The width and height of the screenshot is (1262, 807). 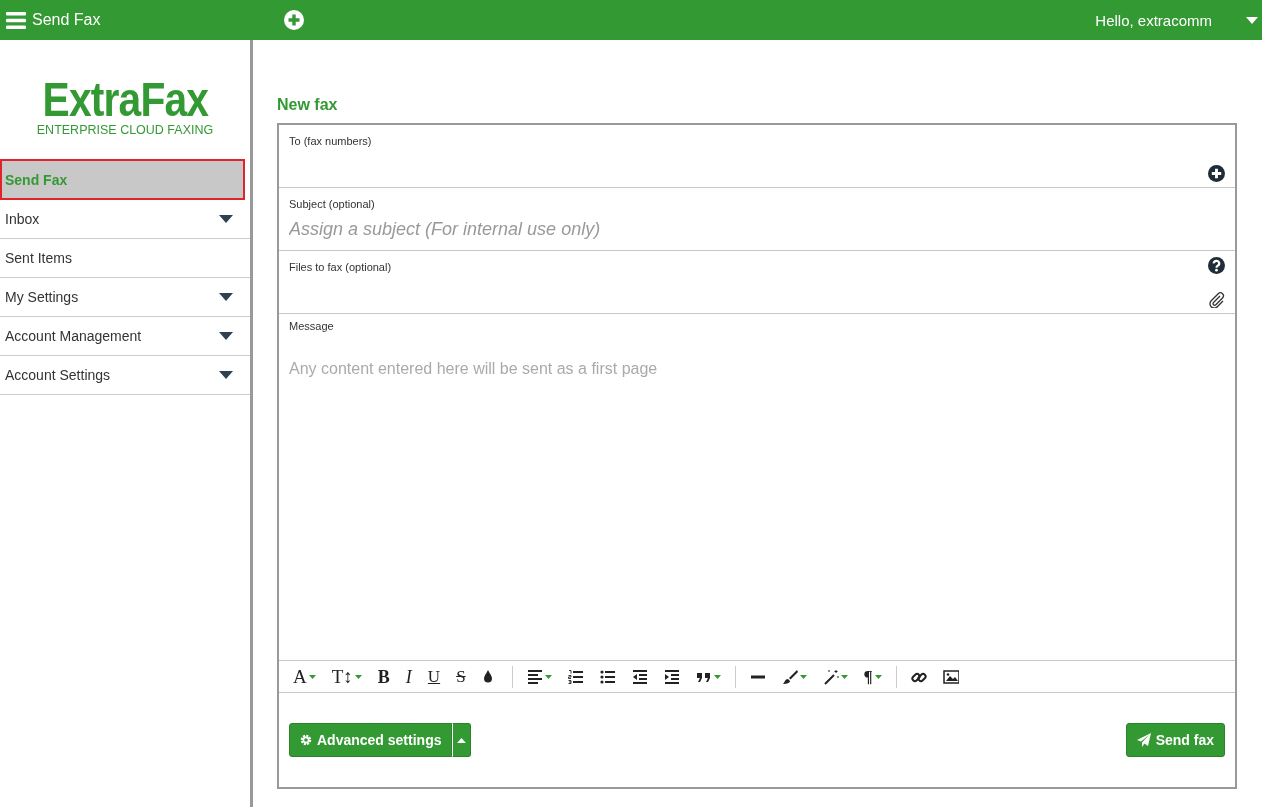 I want to click on caret-up-icon, so click(x=462, y=740).